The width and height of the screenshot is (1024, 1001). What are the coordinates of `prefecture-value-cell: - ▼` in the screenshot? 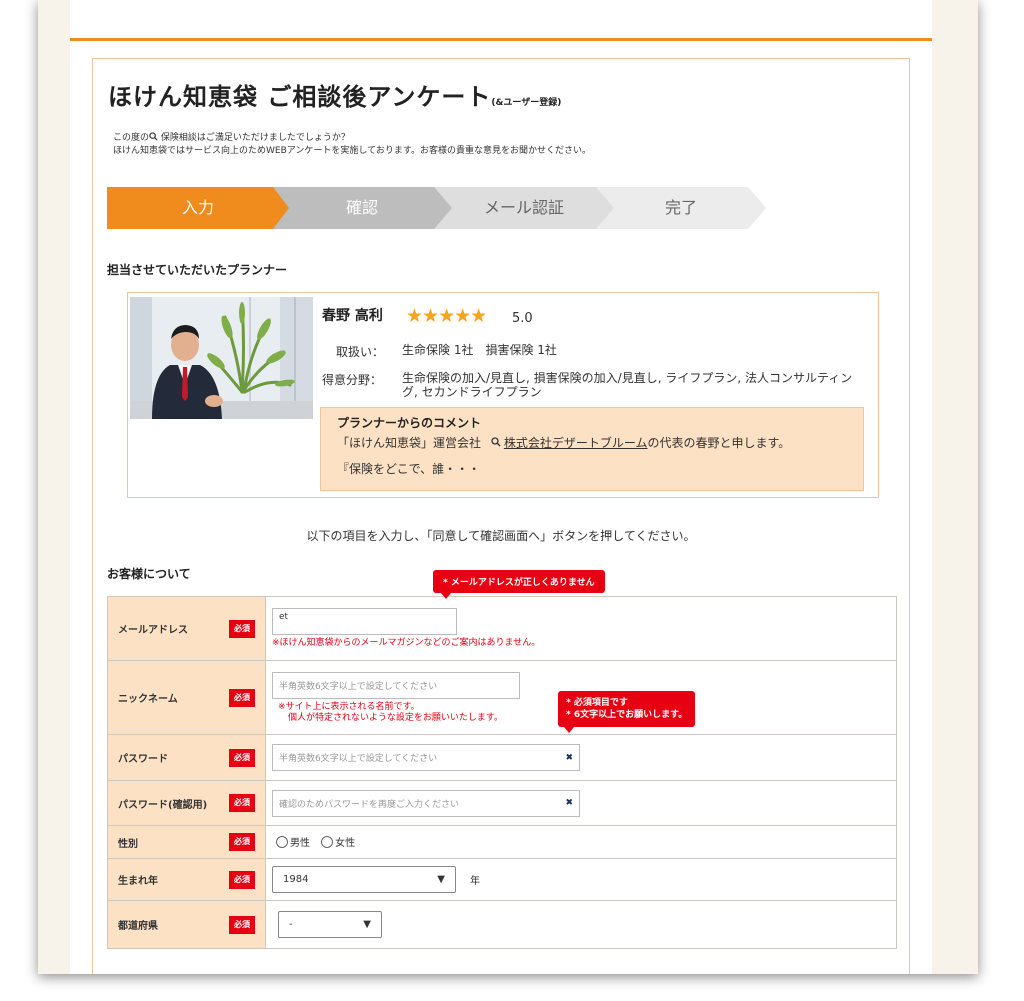 It's located at (581, 924).